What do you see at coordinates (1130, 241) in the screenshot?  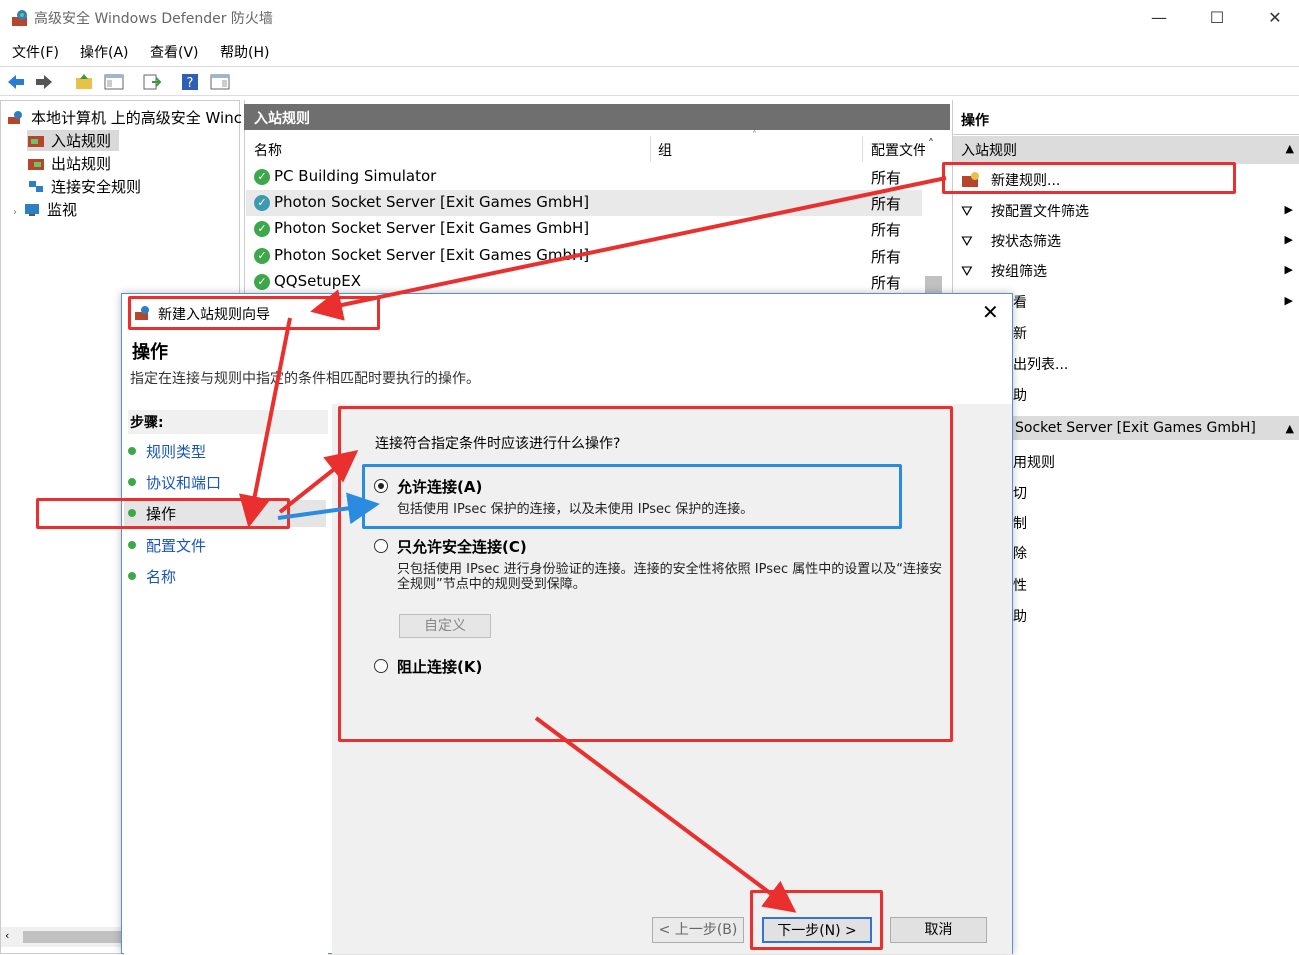 I see `action-filter-state: ⛛ 按状态筛选 ▶` at bounding box center [1130, 241].